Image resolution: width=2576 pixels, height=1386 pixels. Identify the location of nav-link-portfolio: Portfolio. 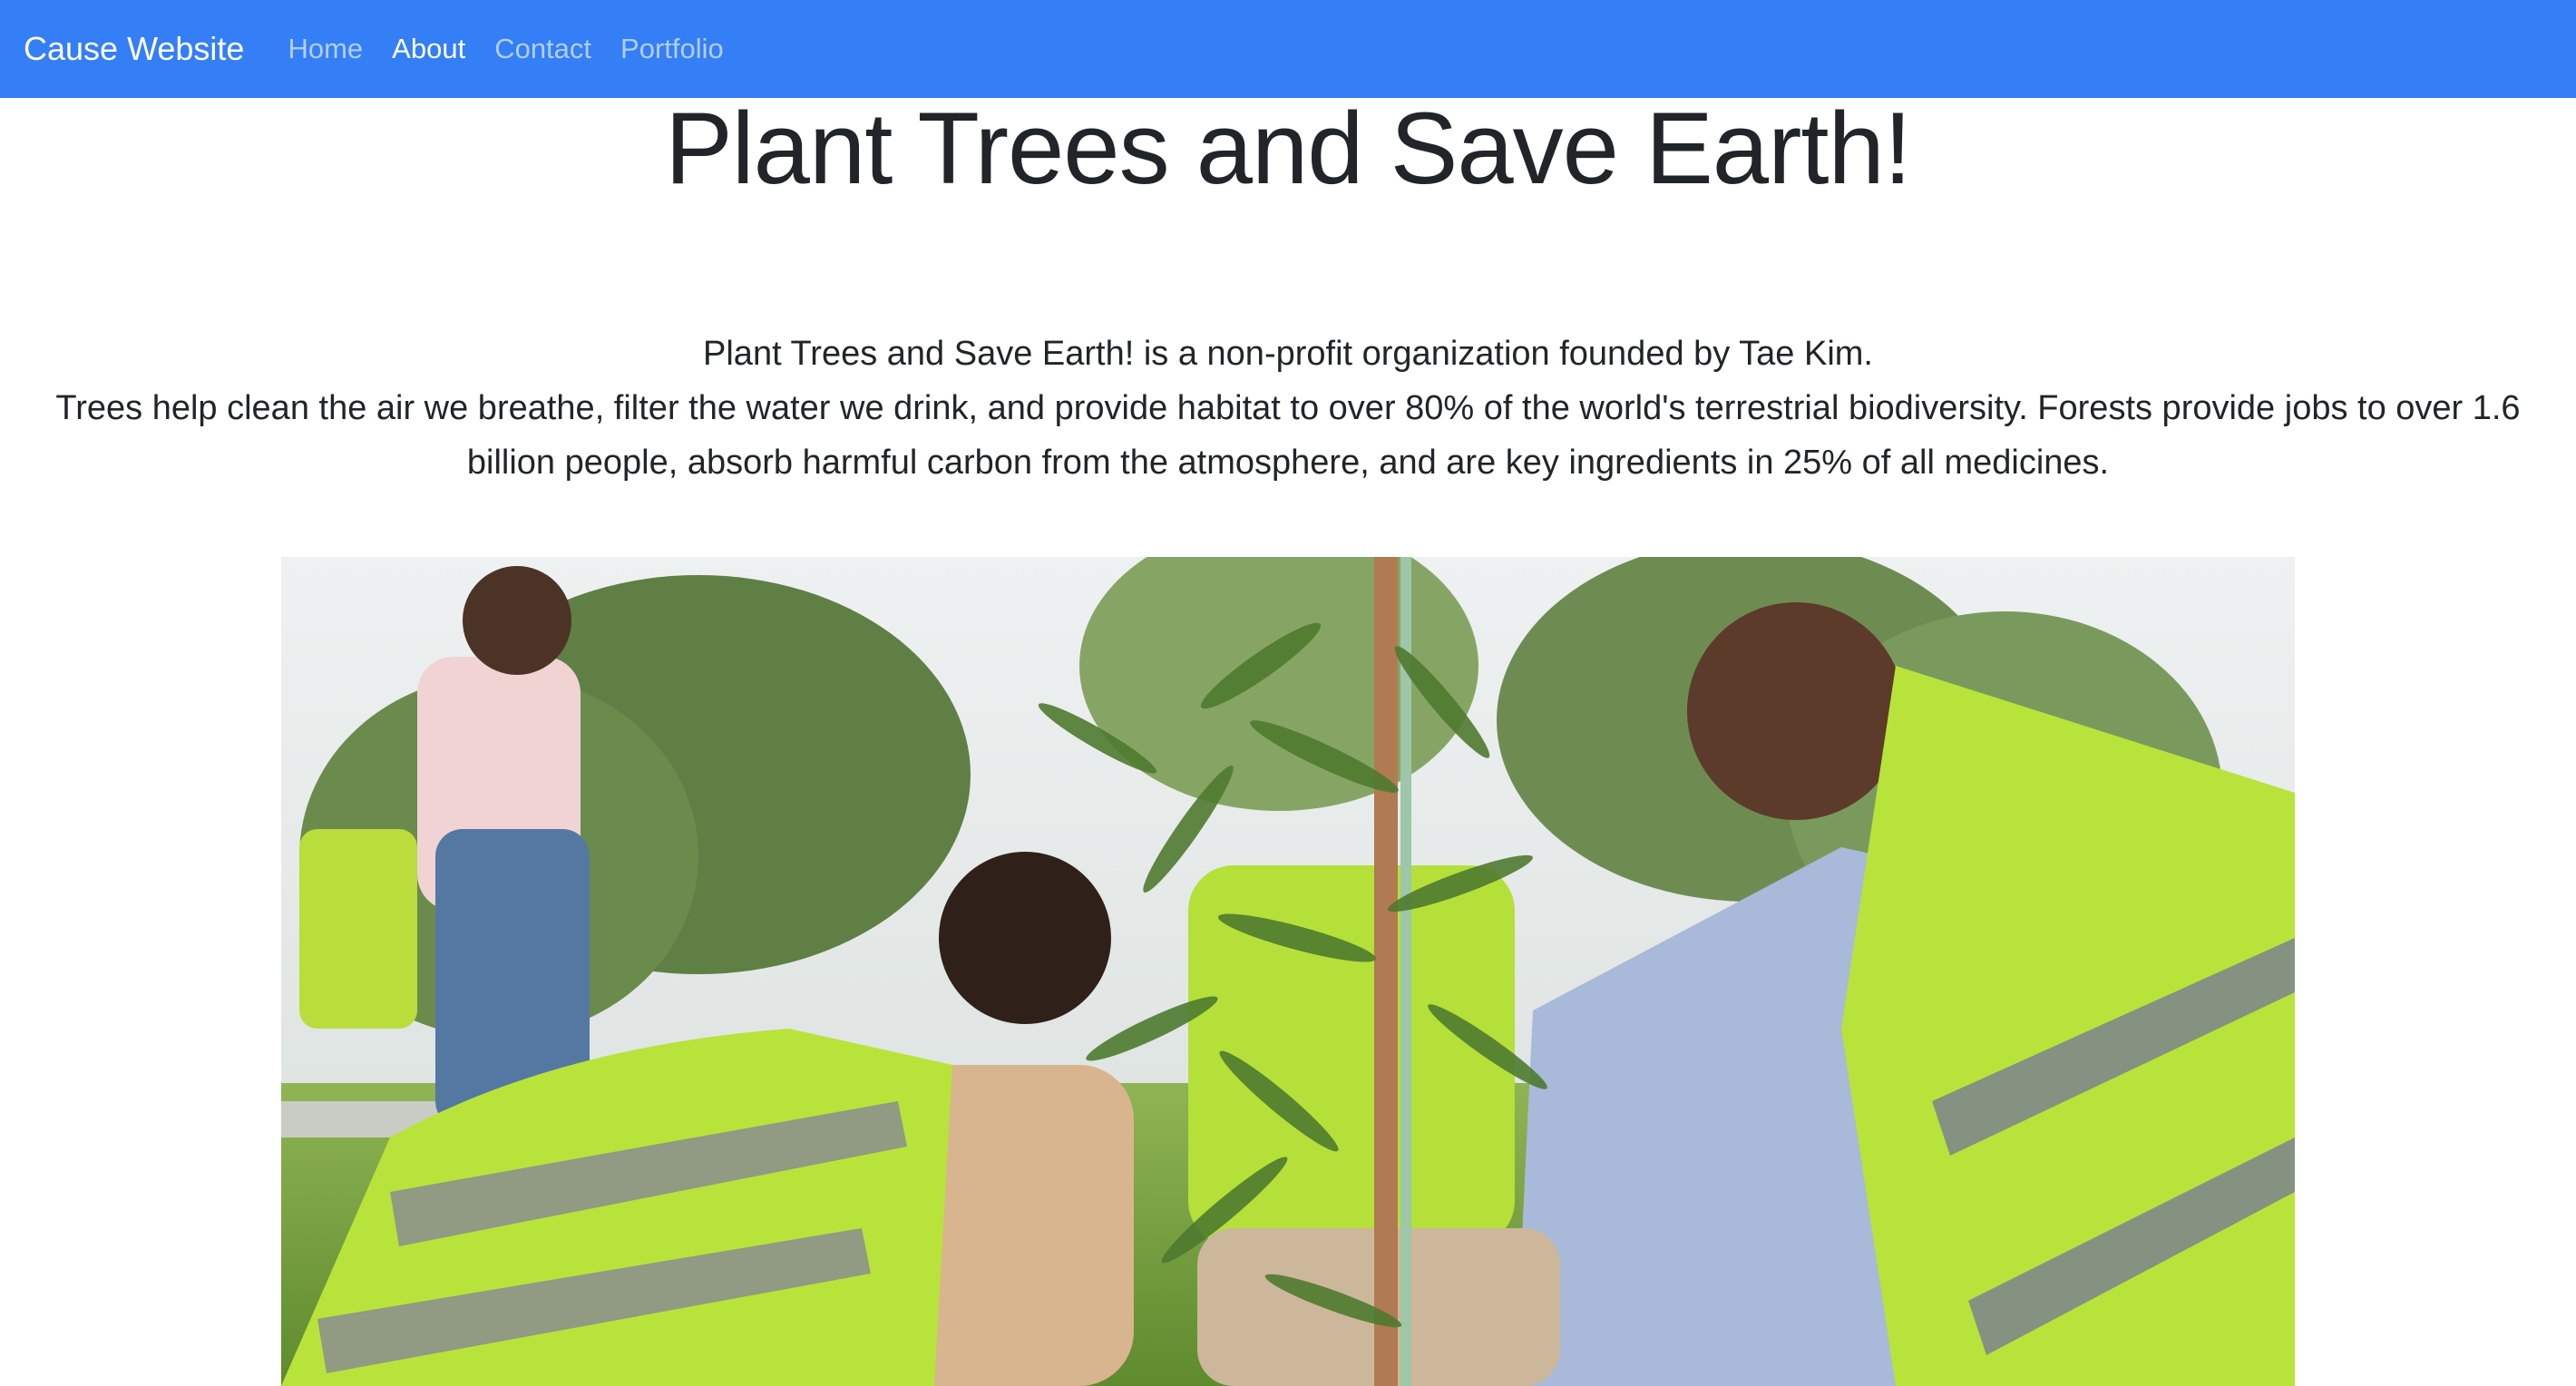
(672, 49).